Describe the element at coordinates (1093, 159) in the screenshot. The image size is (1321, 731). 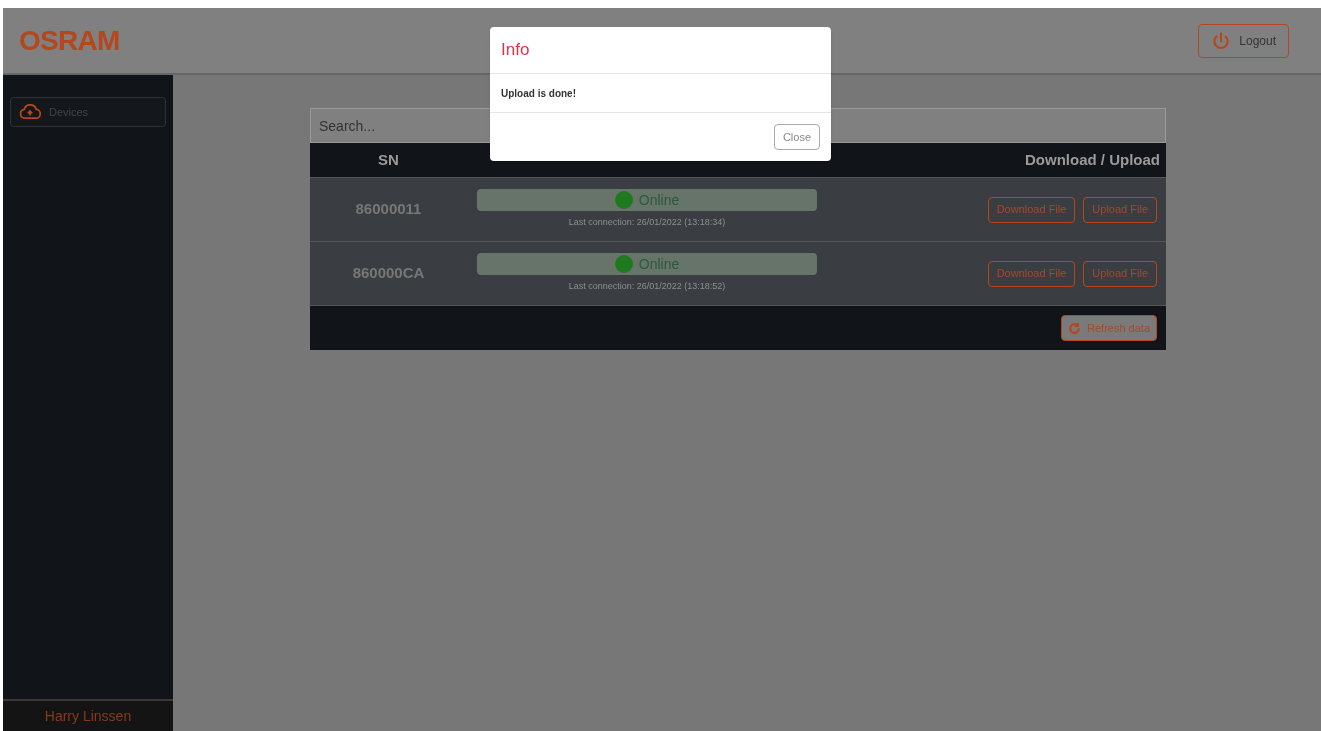
I see `column-header: Download / Upload` at that location.